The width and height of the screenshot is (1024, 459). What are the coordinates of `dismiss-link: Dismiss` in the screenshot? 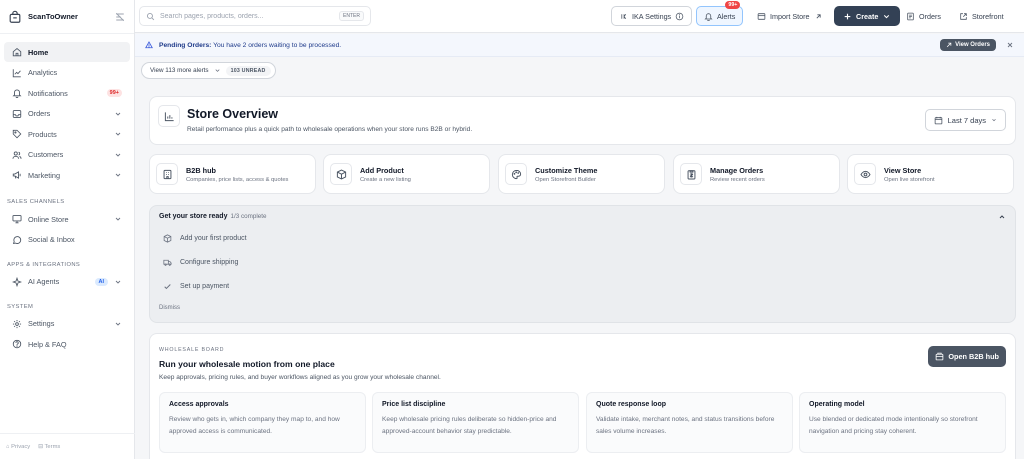 It's located at (169, 308).